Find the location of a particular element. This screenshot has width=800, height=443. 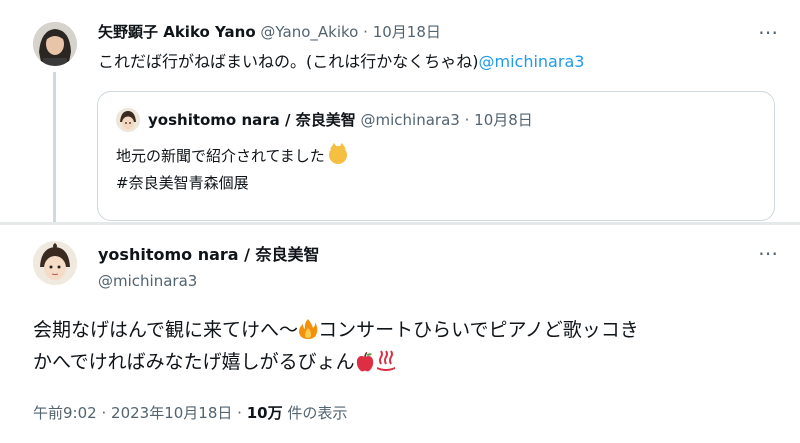

tweet-time: 午前9:02 is located at coordinates (65, 413).